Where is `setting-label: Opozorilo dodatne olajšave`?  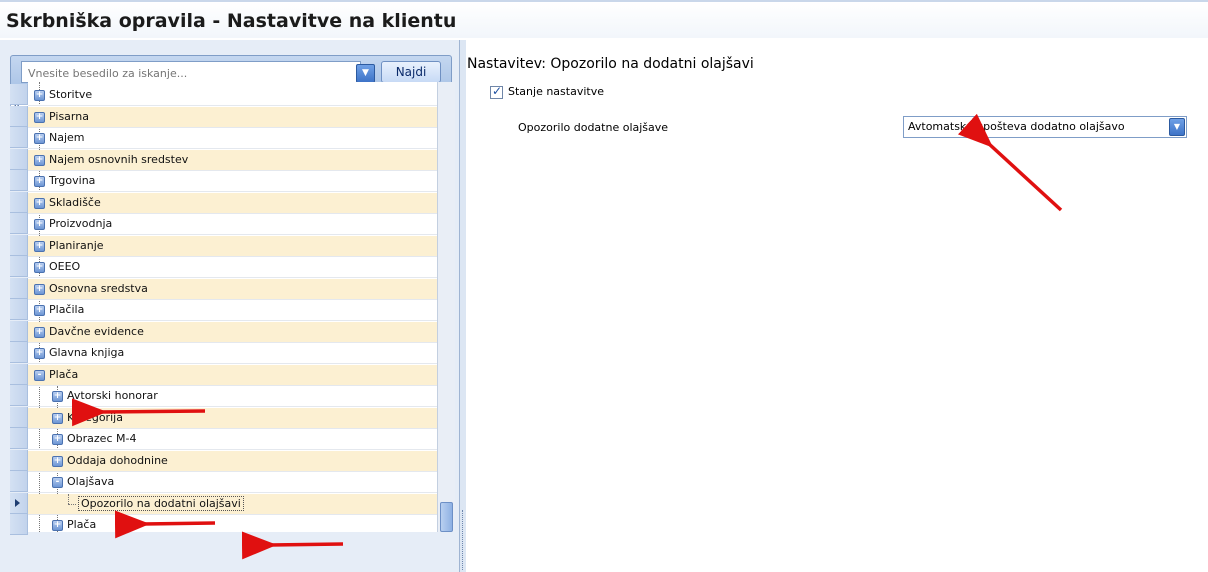
setting-label: Opozorilo dodatne olajšave is located at coordinates (593, 127).